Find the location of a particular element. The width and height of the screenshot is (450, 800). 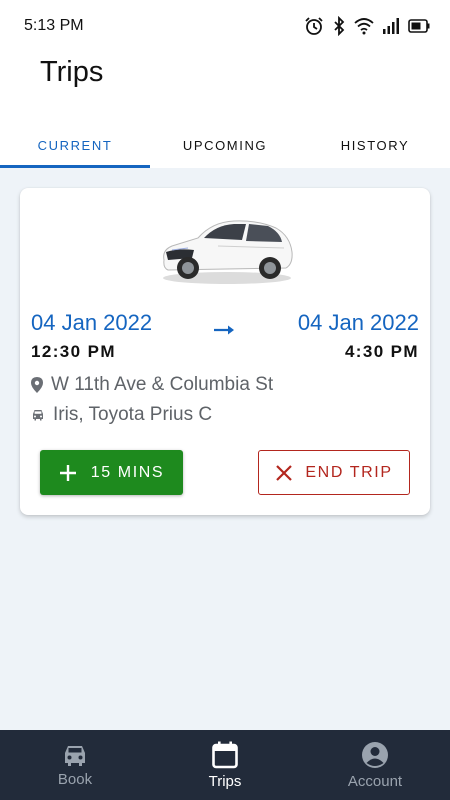

nav-account-label: Account is located at coordinates (375, 781).